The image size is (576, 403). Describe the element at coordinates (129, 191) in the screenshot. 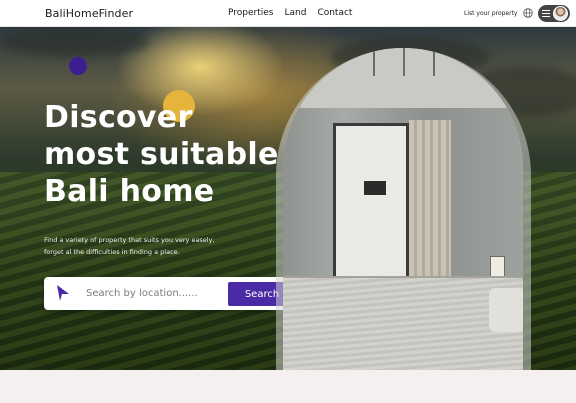

I see `headline-line: Bali home` at that location.